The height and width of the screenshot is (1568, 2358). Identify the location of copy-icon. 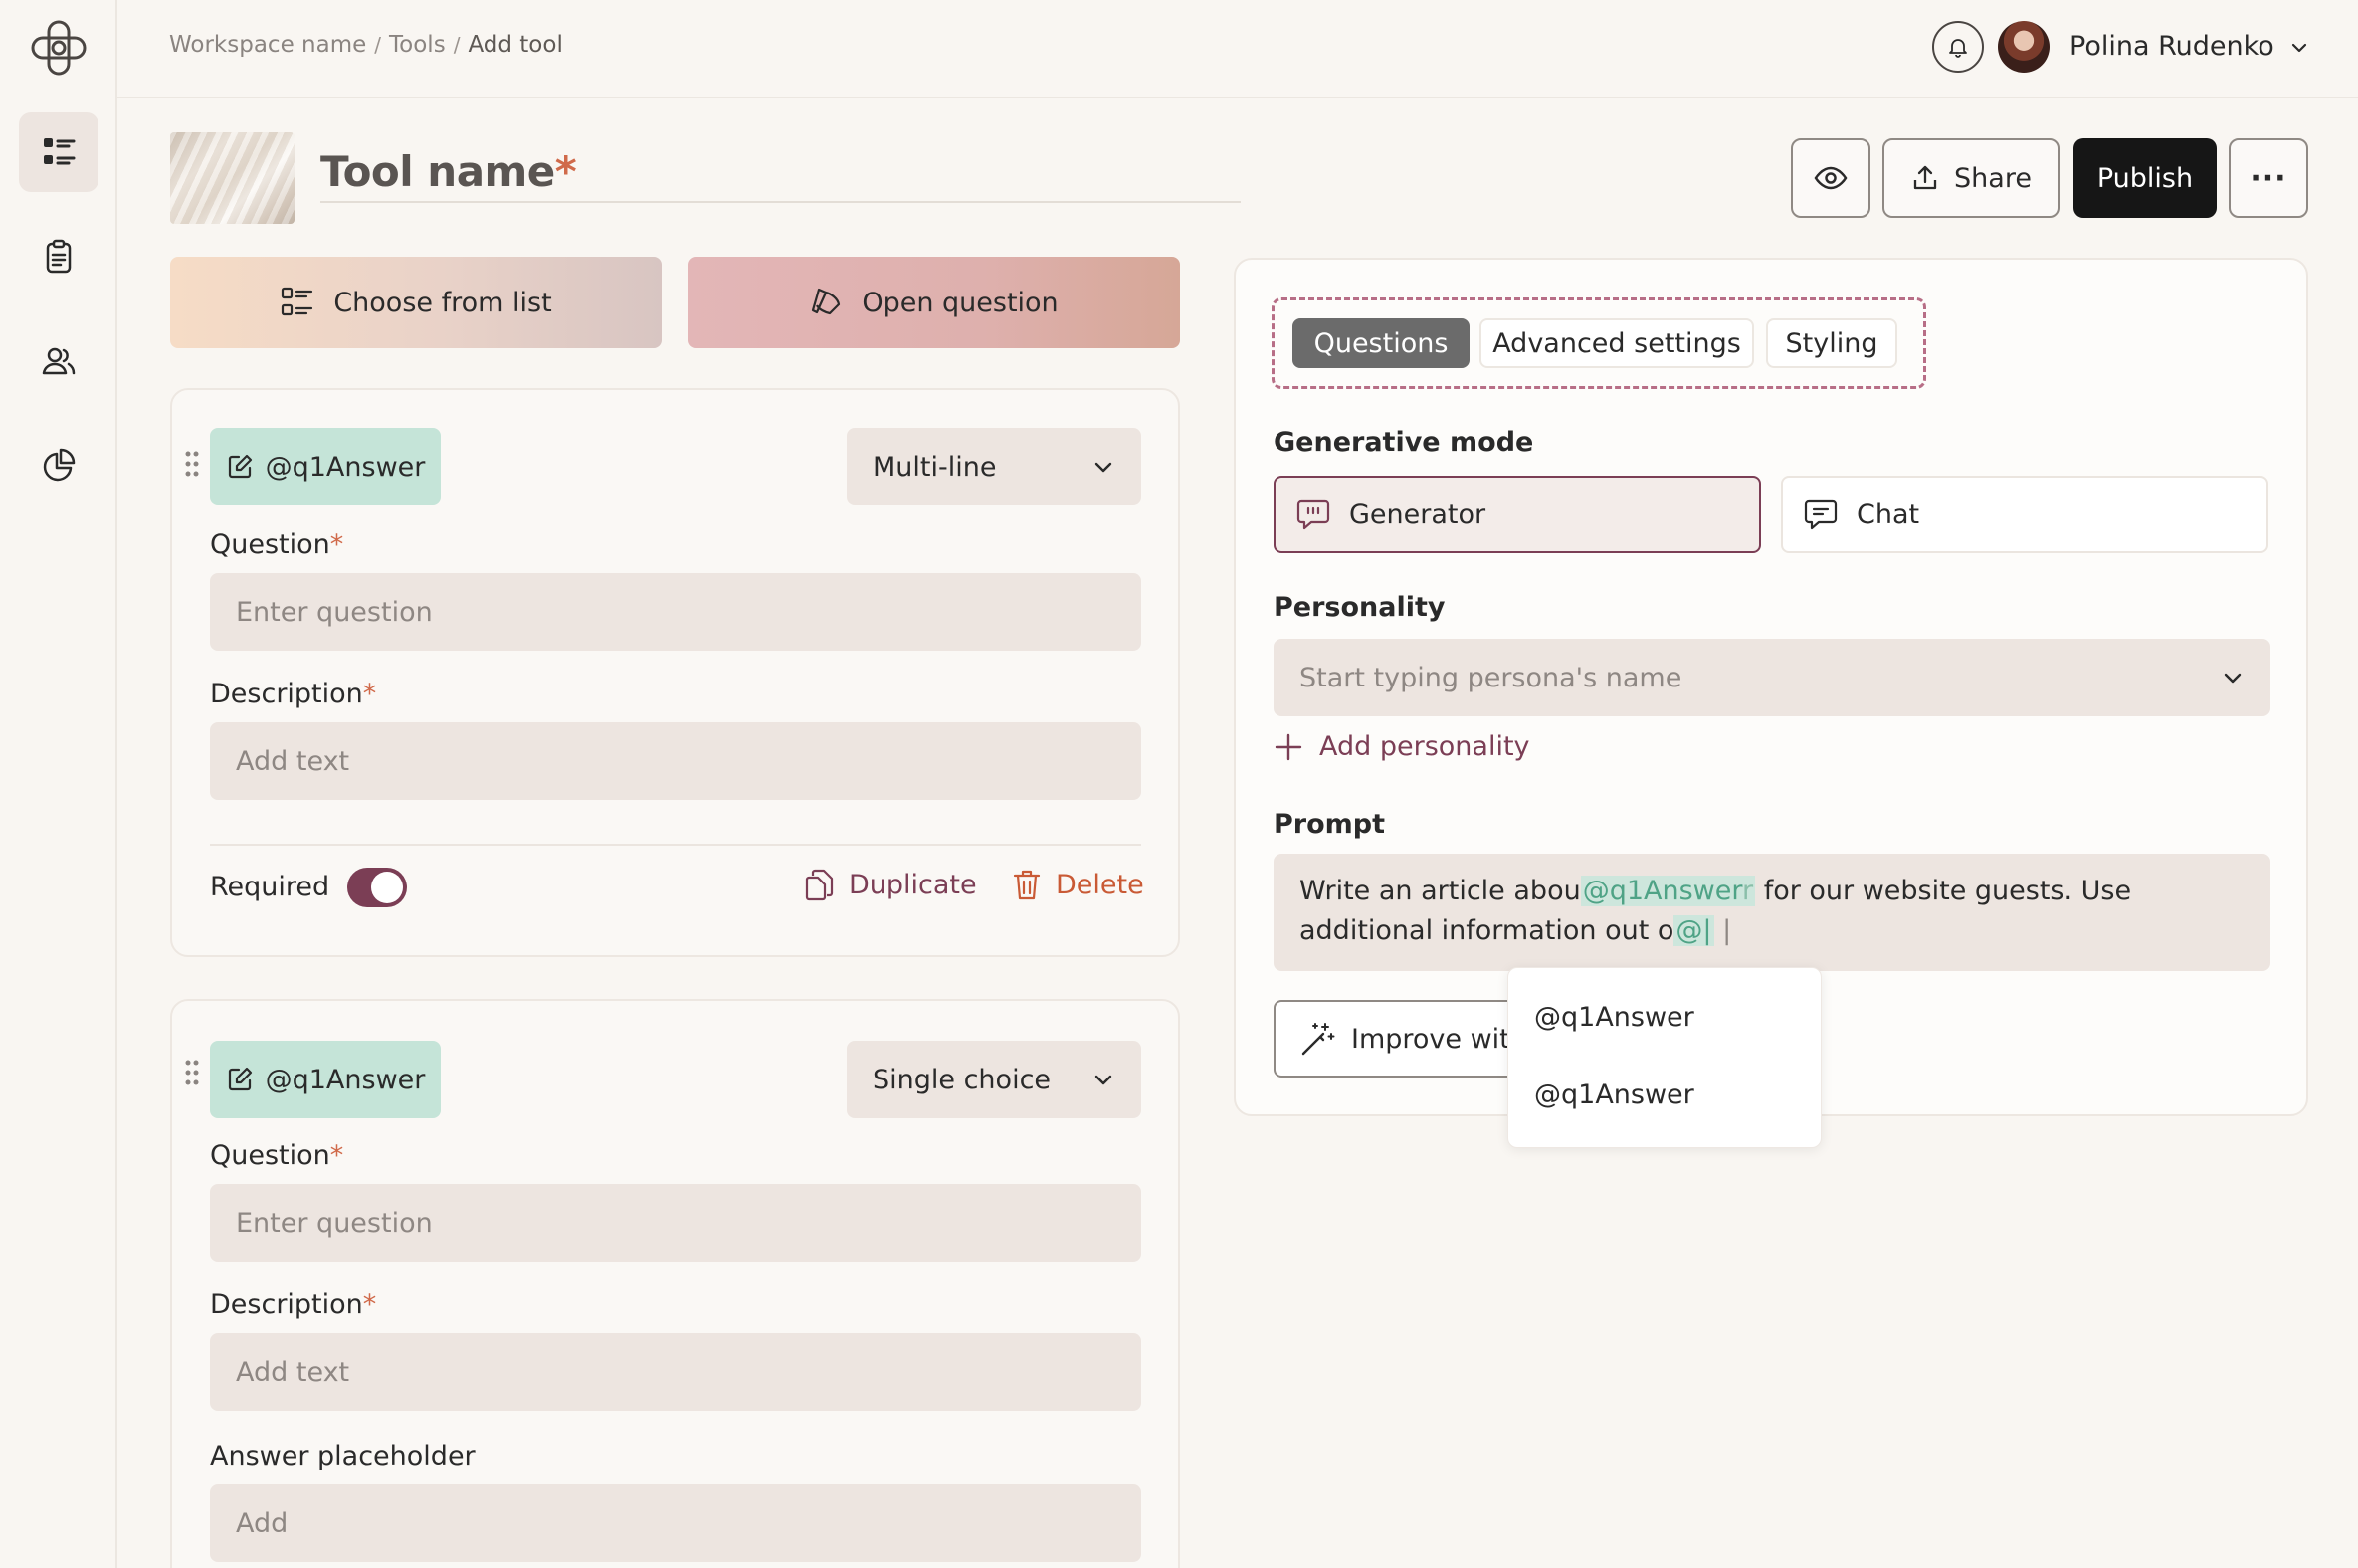
(819, 885).